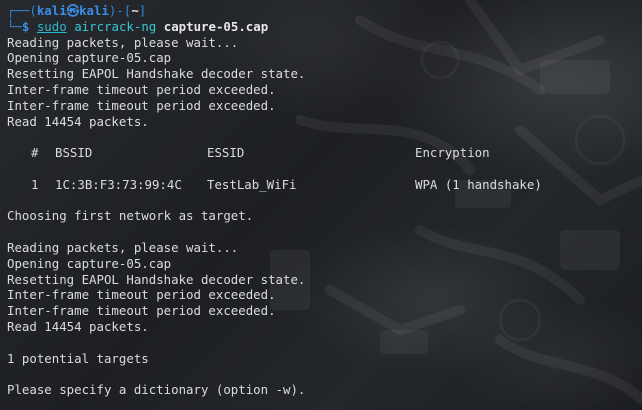 The image size is (642, 410). I want to click on prompt-at-icon: ㉿, so click(73, 10).